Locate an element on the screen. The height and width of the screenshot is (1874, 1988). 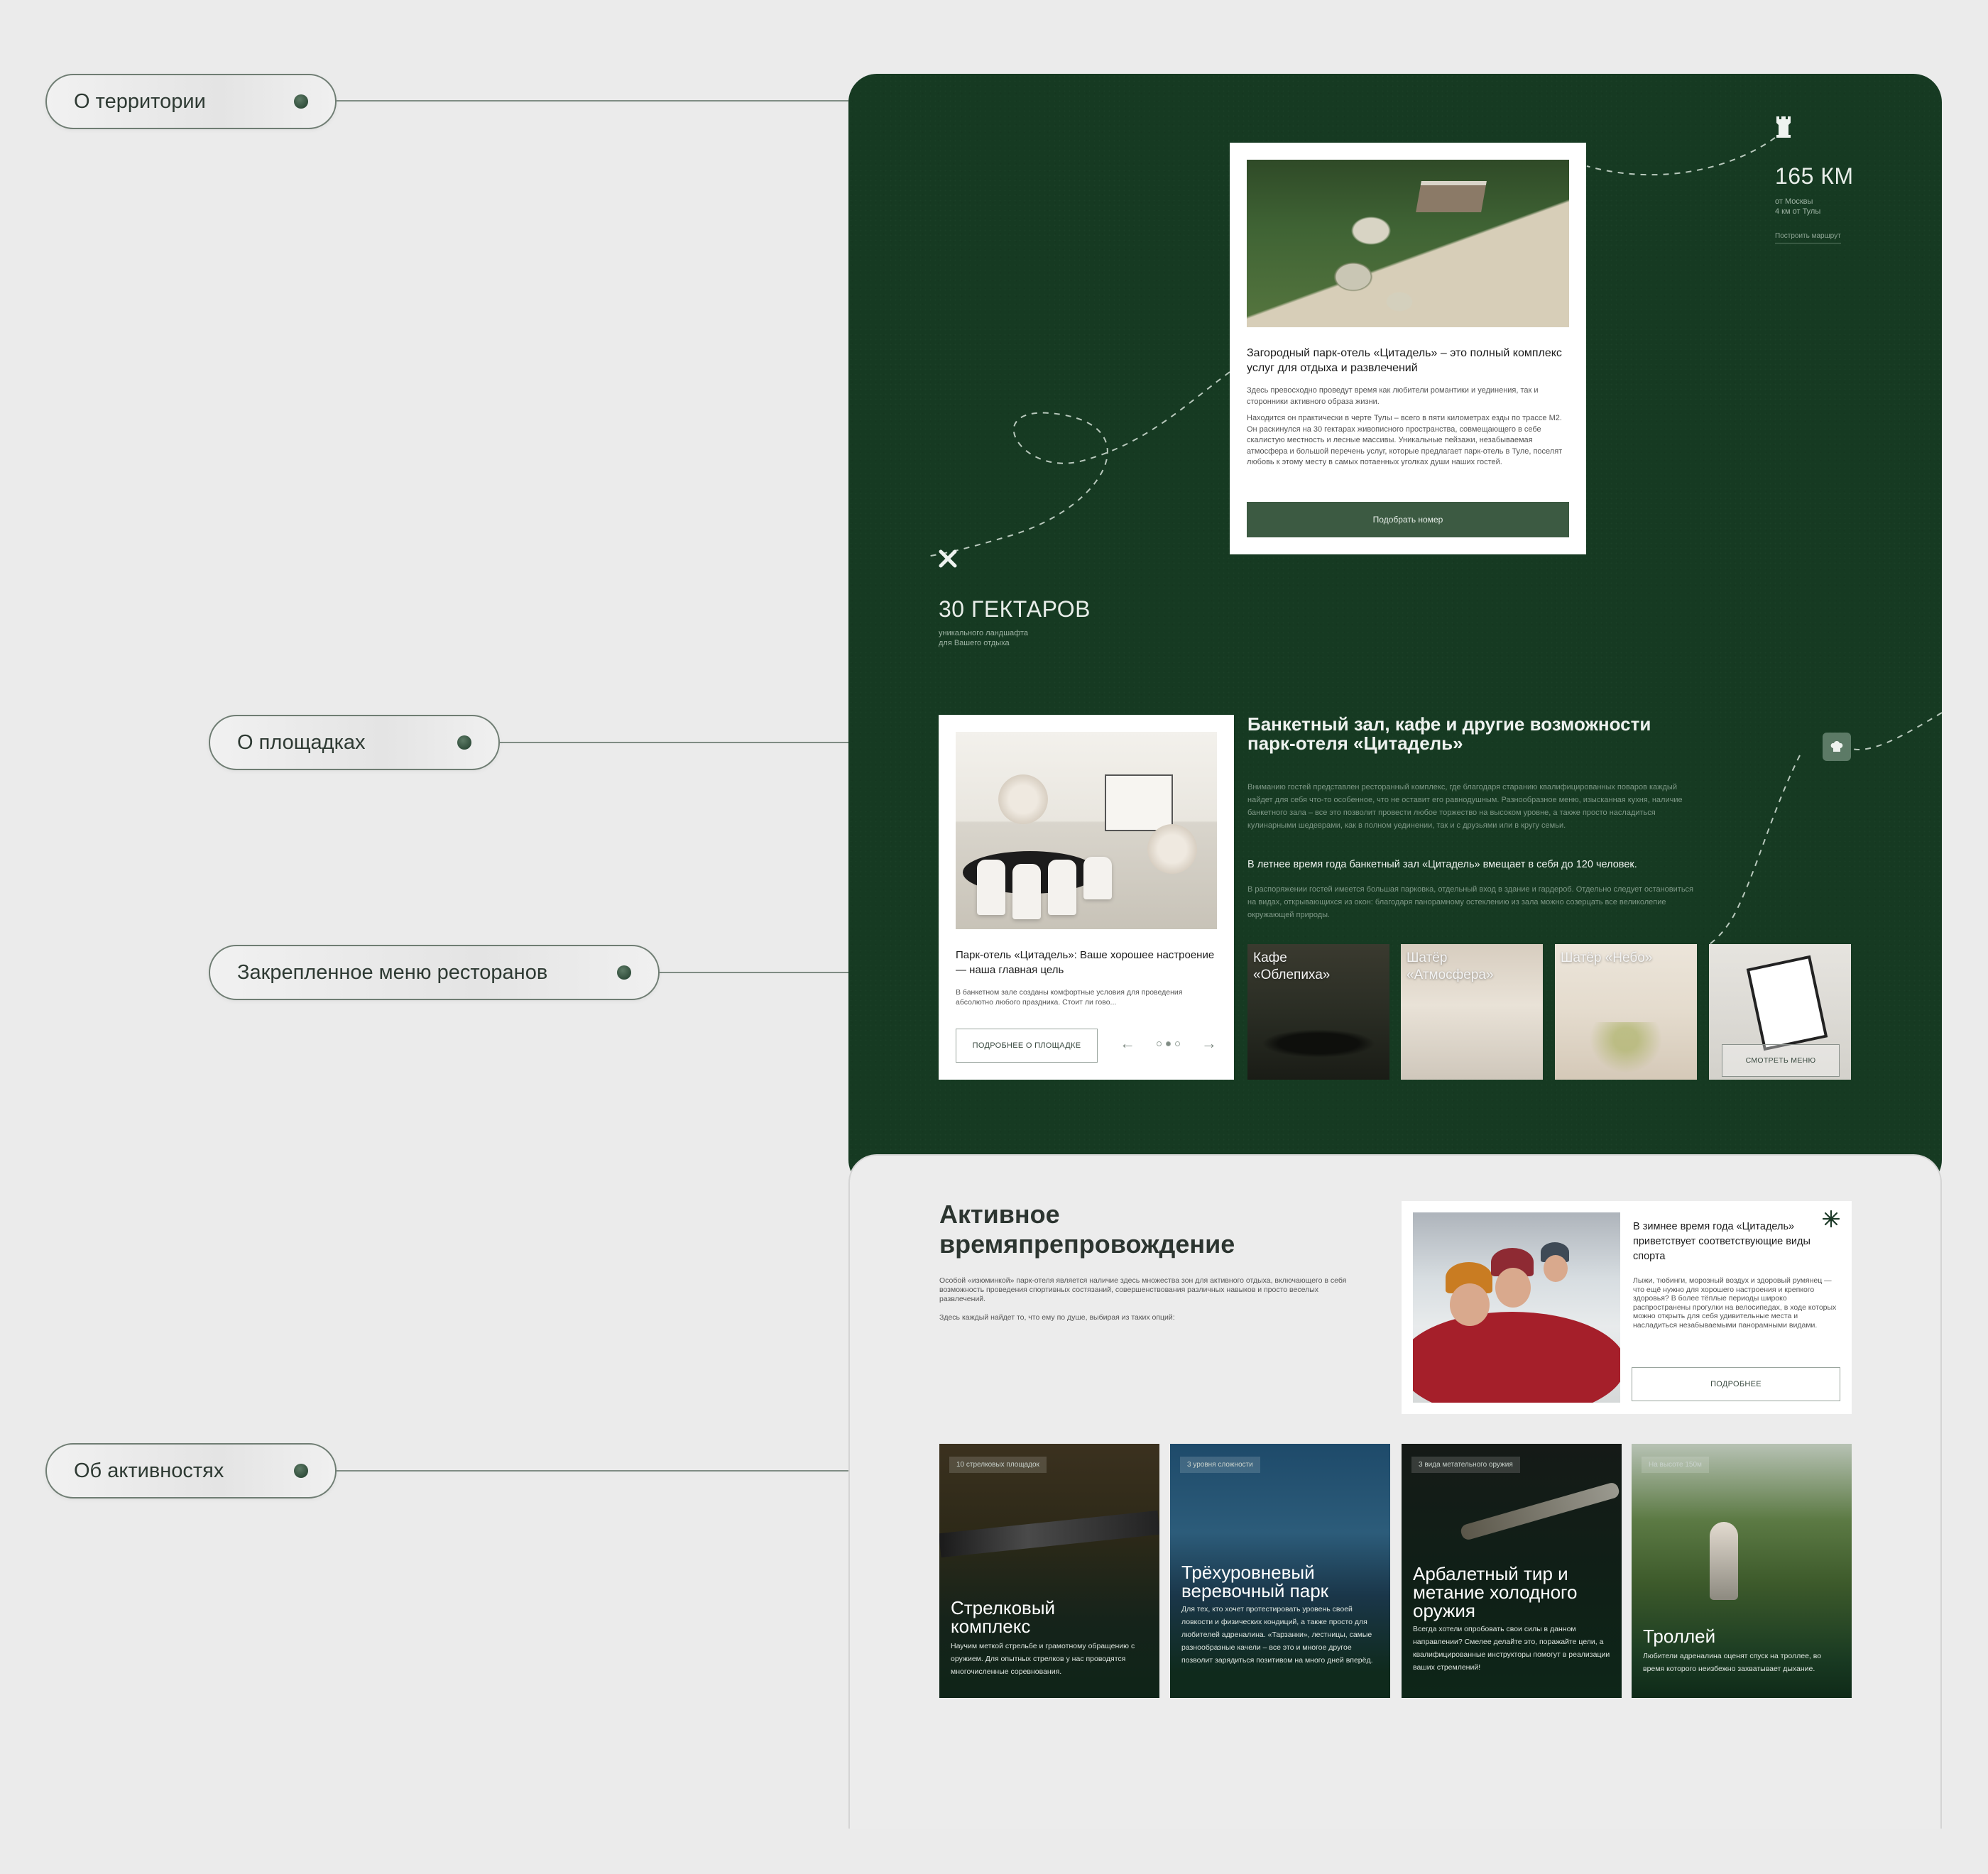
activity-tag: 3 вида метательного оружия is located at coordinates (1465, 1465).